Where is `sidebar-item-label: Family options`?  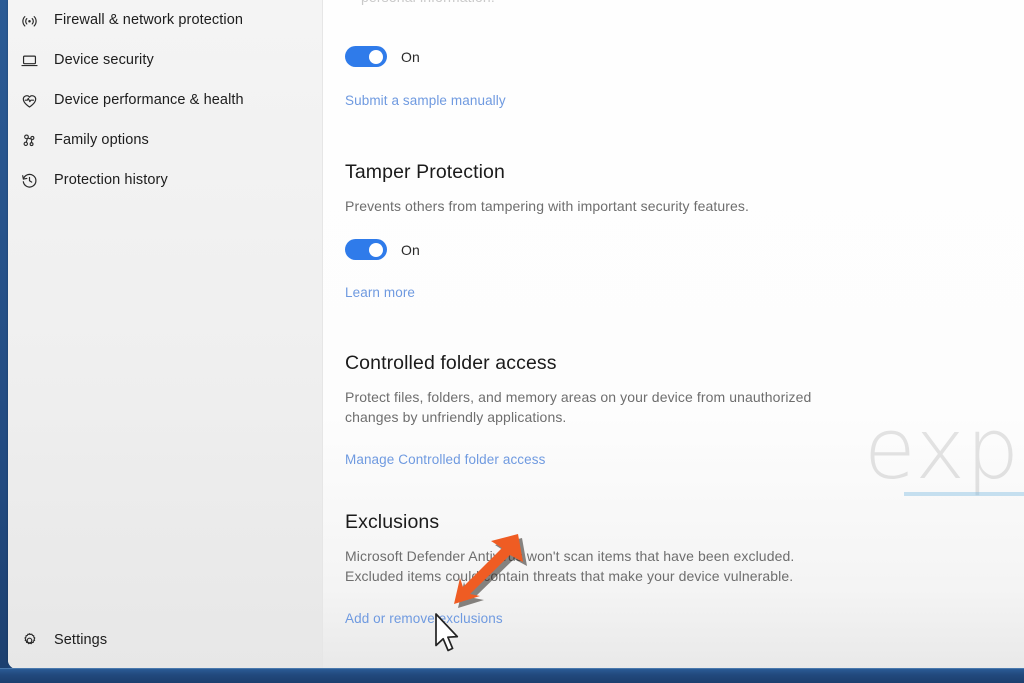
sidebar-item-label: Family options is located at coordinates (101, 140).